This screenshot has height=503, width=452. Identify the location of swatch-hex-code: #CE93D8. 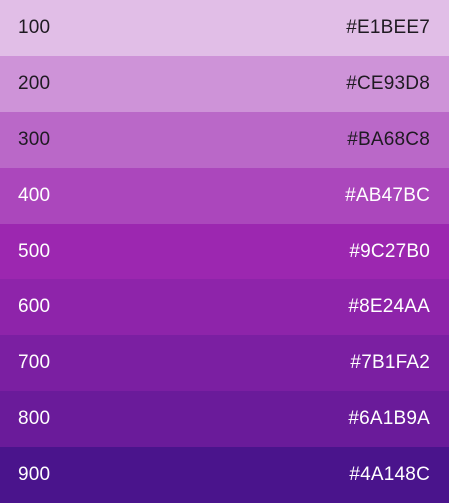
(388, 83).